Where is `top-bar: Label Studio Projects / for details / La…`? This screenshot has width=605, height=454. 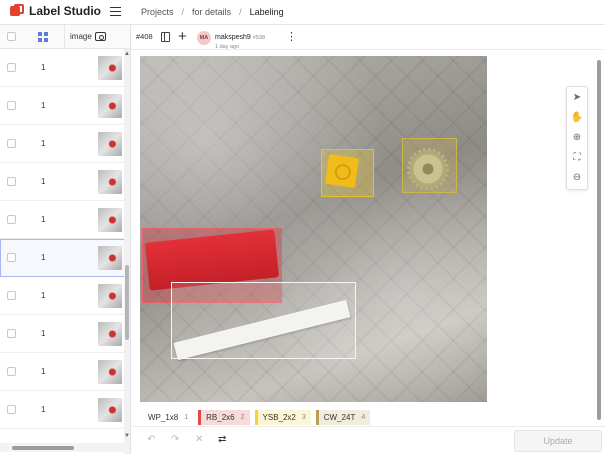
top-bar: Label Studio Projects / for details / La… is located at coordinates (302, 12).